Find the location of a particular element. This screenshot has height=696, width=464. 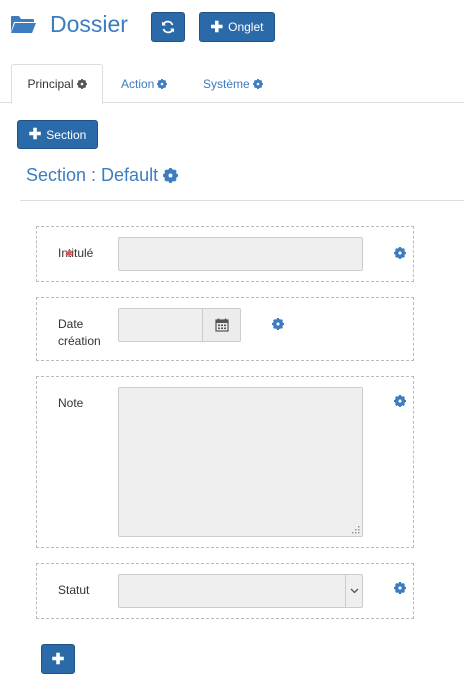

add-tab-label: Onglet is located at coordinates (246, 27).